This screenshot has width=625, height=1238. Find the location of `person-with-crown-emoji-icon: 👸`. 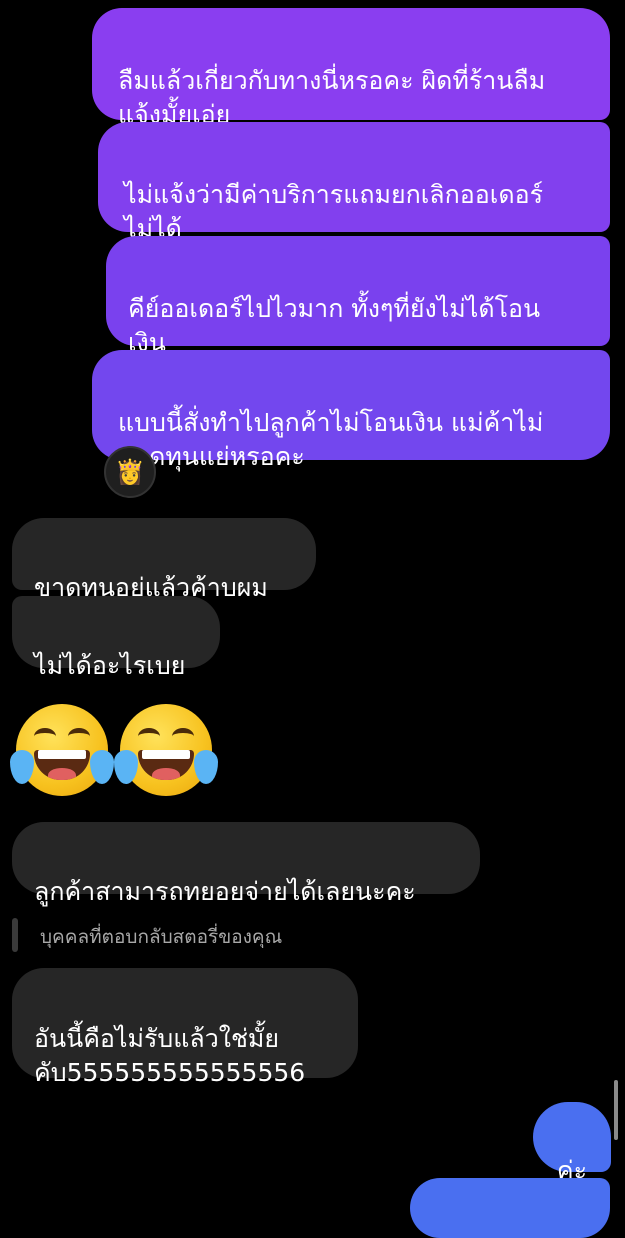

person-with-crown-emoji-icon: 👸 is located at coordinates (130, 472).